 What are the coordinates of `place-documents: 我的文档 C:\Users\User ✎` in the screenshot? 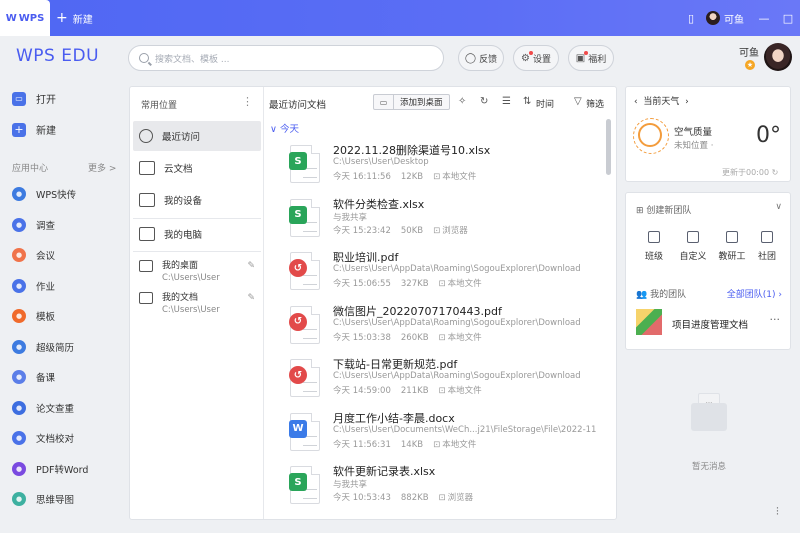 It's located at (197, 302).